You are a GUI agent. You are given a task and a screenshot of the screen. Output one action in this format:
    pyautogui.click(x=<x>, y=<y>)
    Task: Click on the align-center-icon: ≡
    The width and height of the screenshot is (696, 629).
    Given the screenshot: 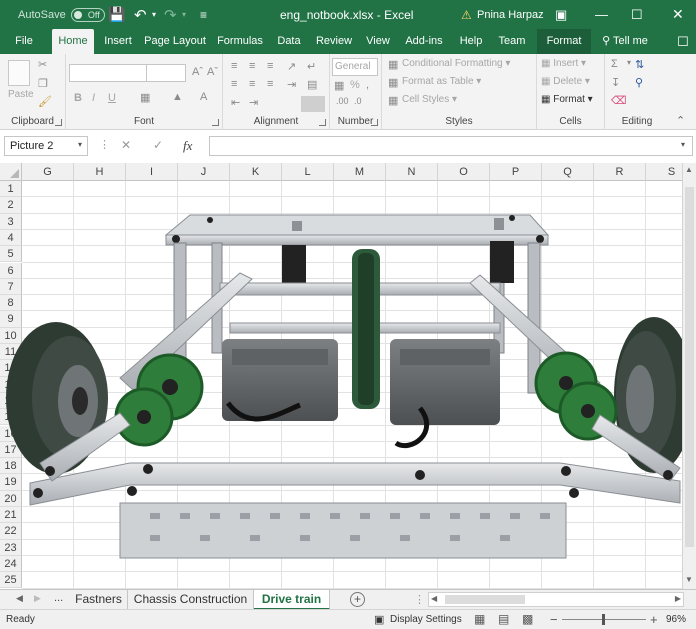 What is the action you would take?
    pyautogui.click(x=252, y=84)
    